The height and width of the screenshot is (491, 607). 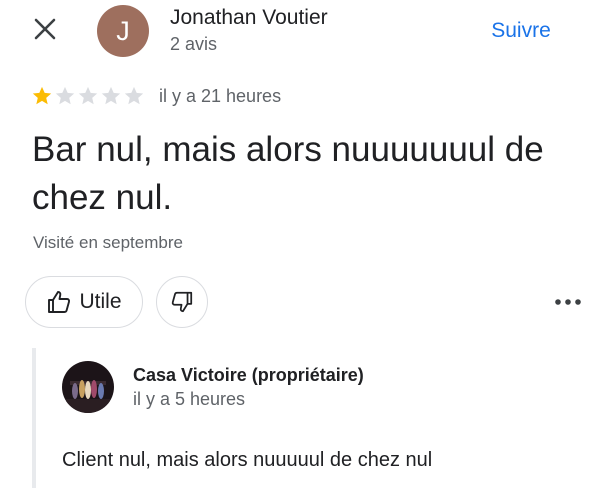 I want to click on useful-label: Utile, so click(x=100, y=301).